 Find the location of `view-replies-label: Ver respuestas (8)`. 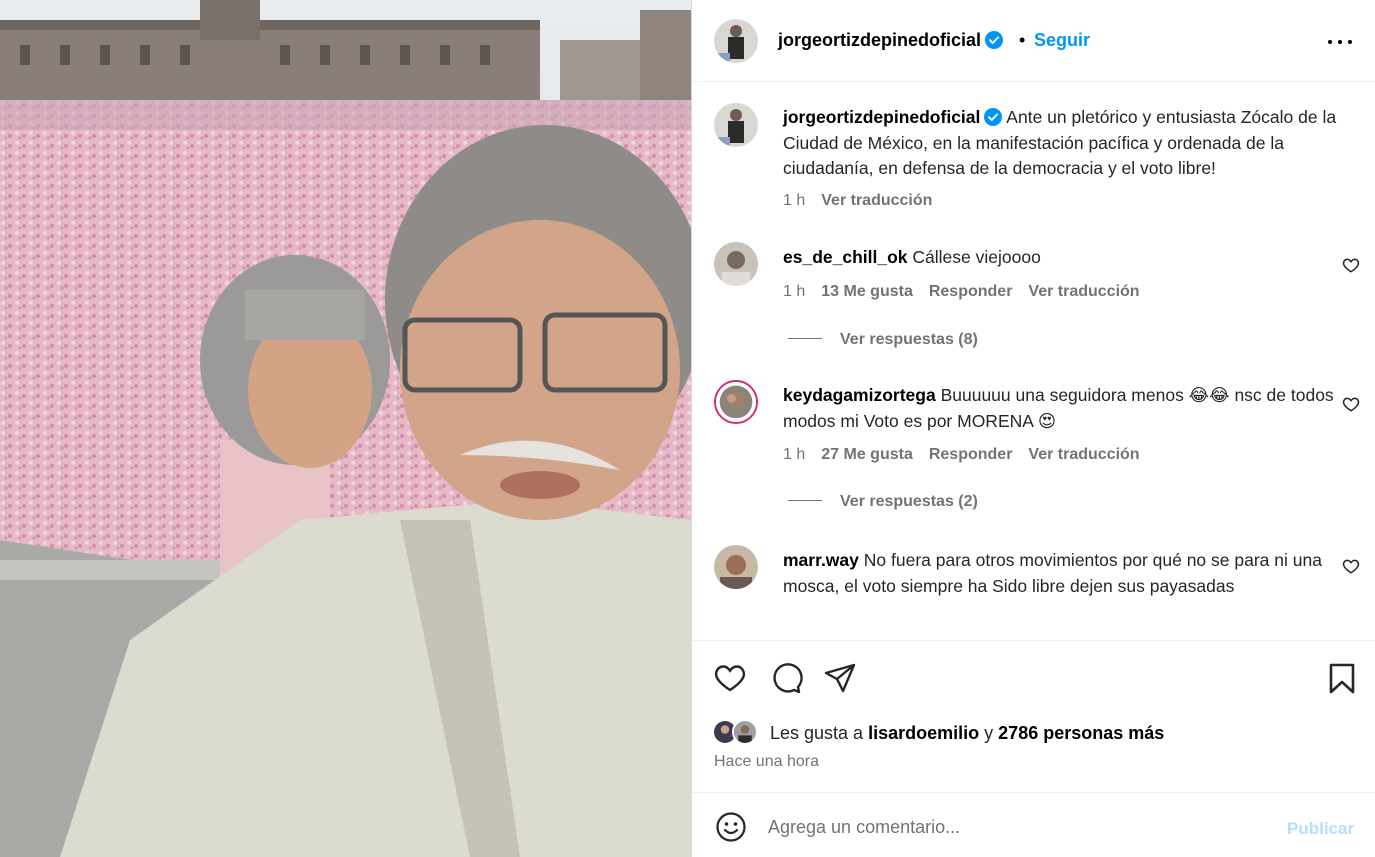

view-replies-label: Ver respuestas (8) is located at coordinates (909, 339).